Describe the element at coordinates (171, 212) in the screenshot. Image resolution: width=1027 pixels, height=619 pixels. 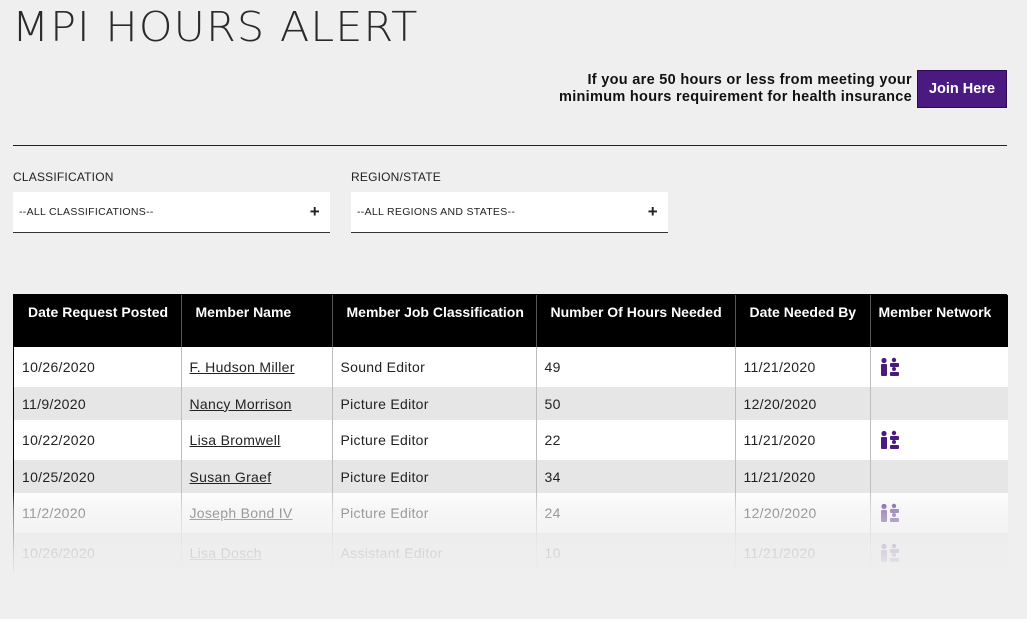
I see `classification-select: --ALL CLASSIFICATIONS-- +` at that location.